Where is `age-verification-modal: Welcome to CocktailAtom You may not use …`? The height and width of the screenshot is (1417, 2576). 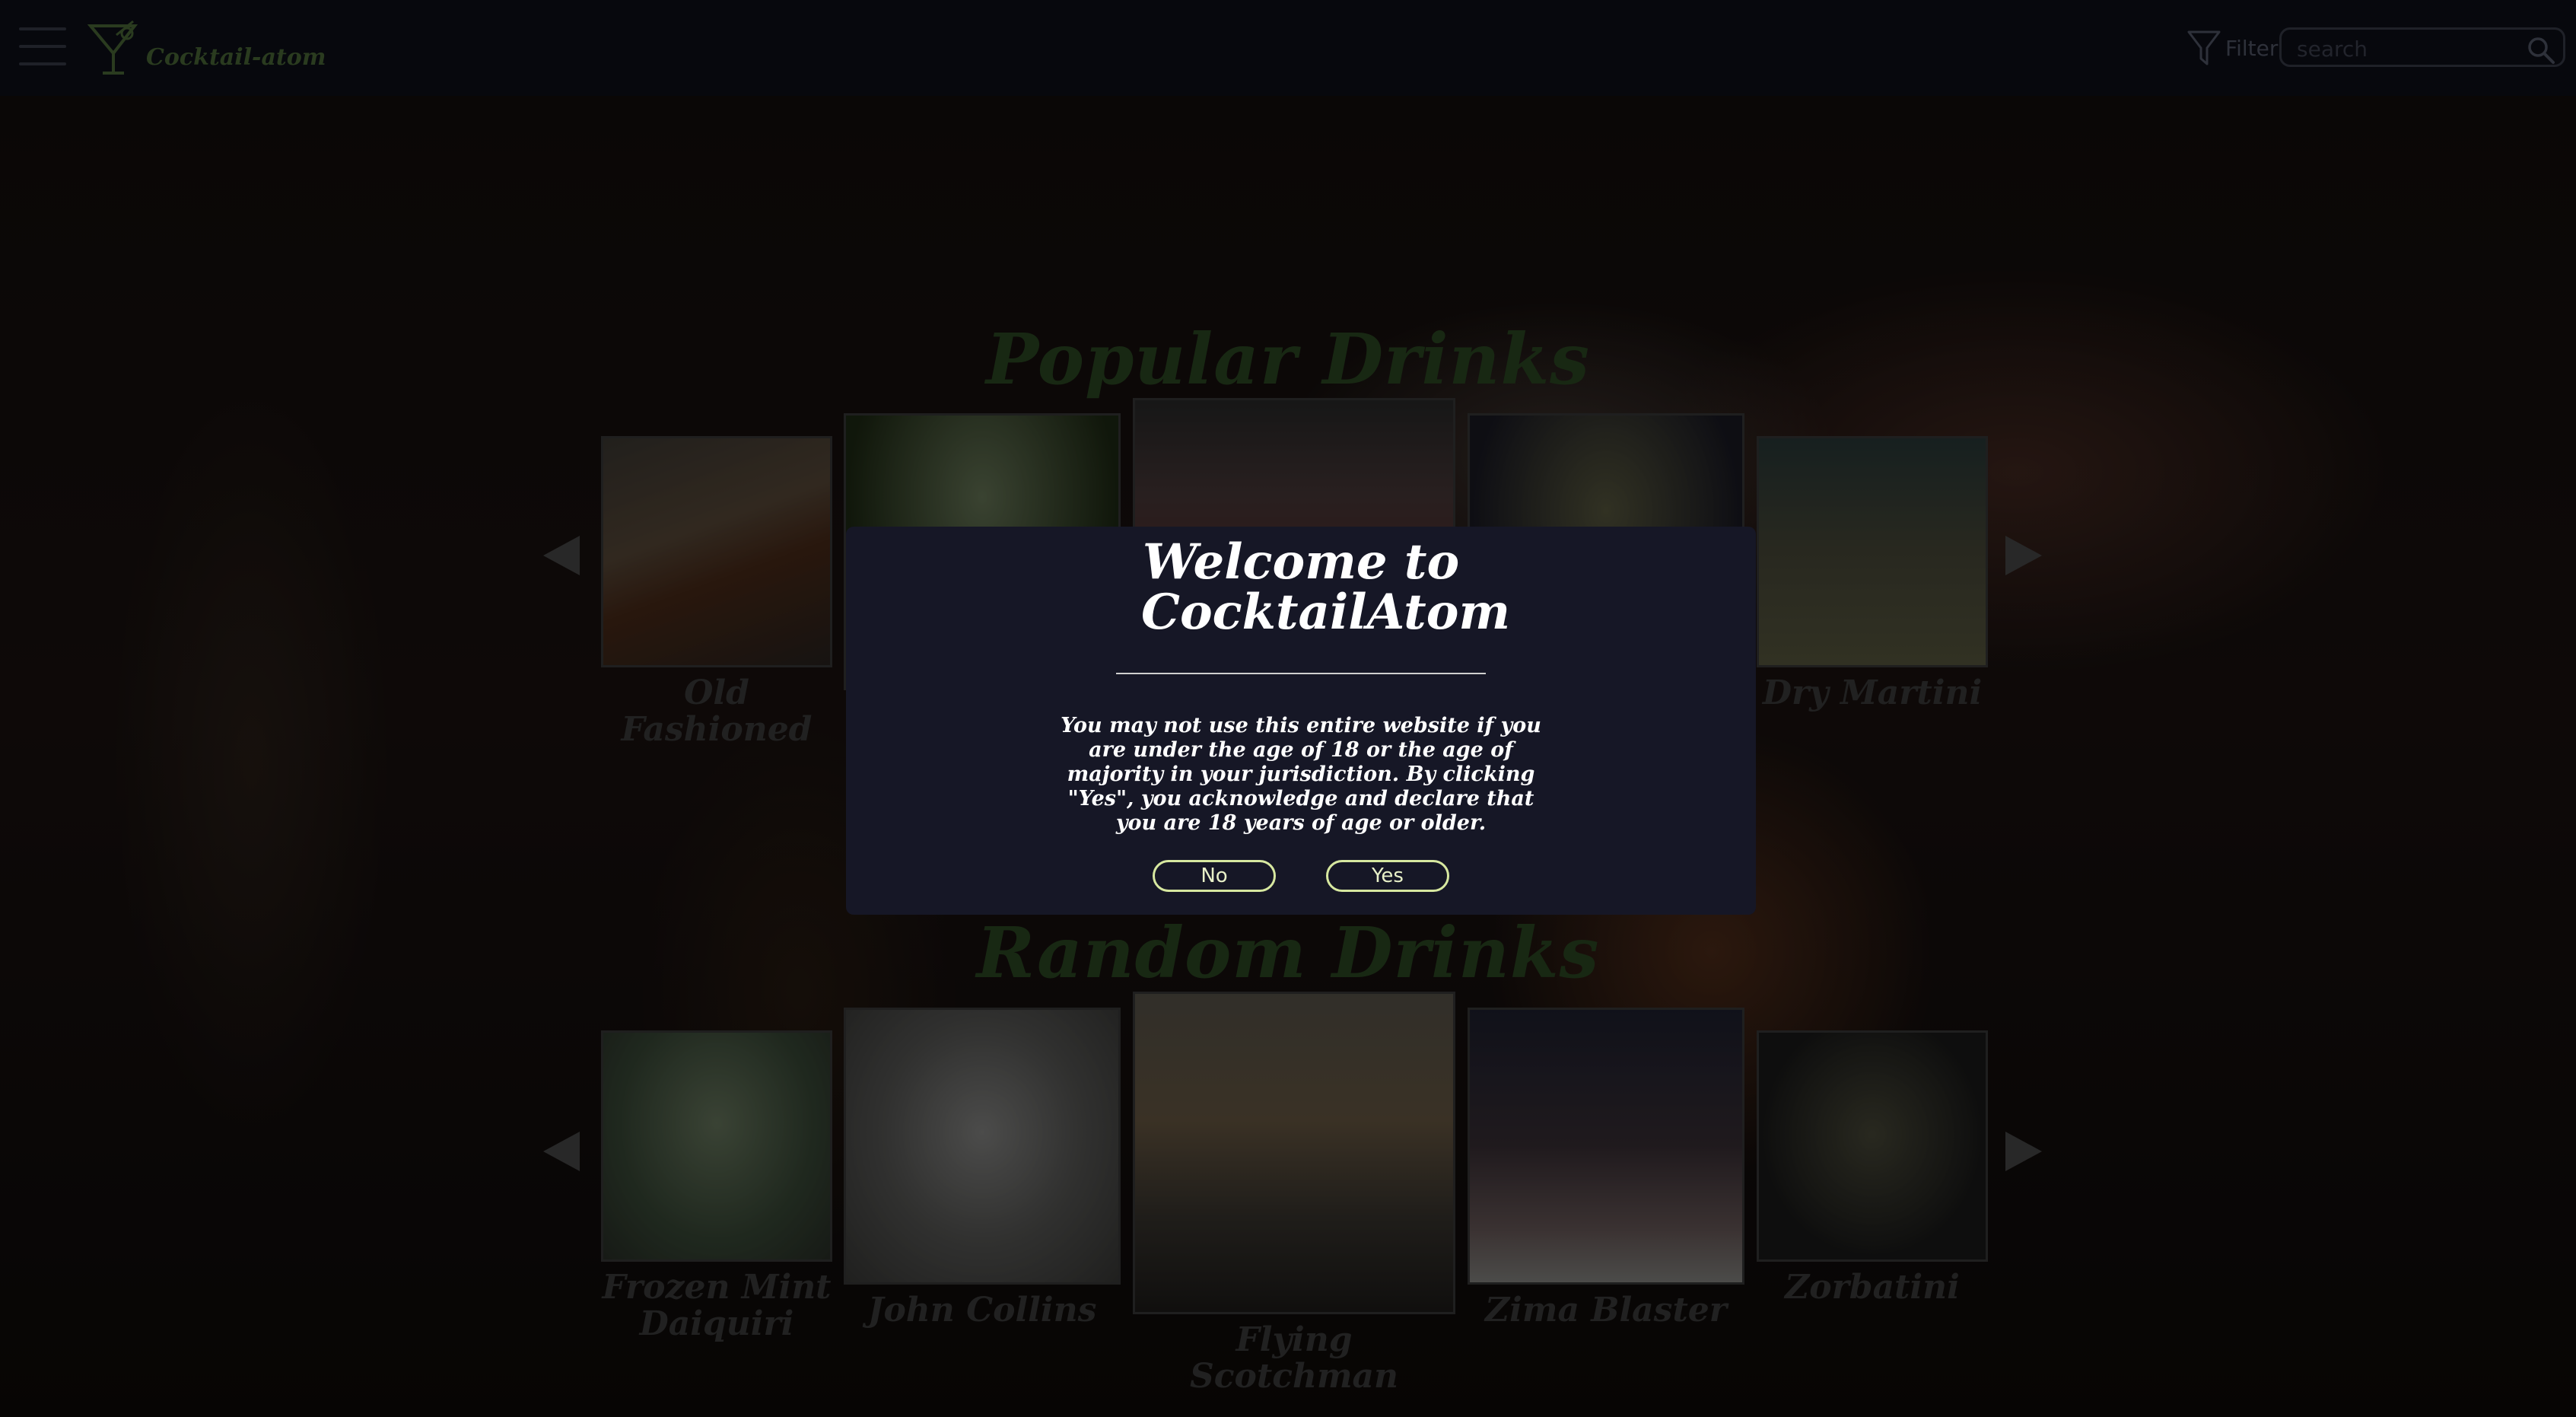 age-verification-modal: Welcome to CocktailAtom You may not use … is located at coordinates (1301, 721).